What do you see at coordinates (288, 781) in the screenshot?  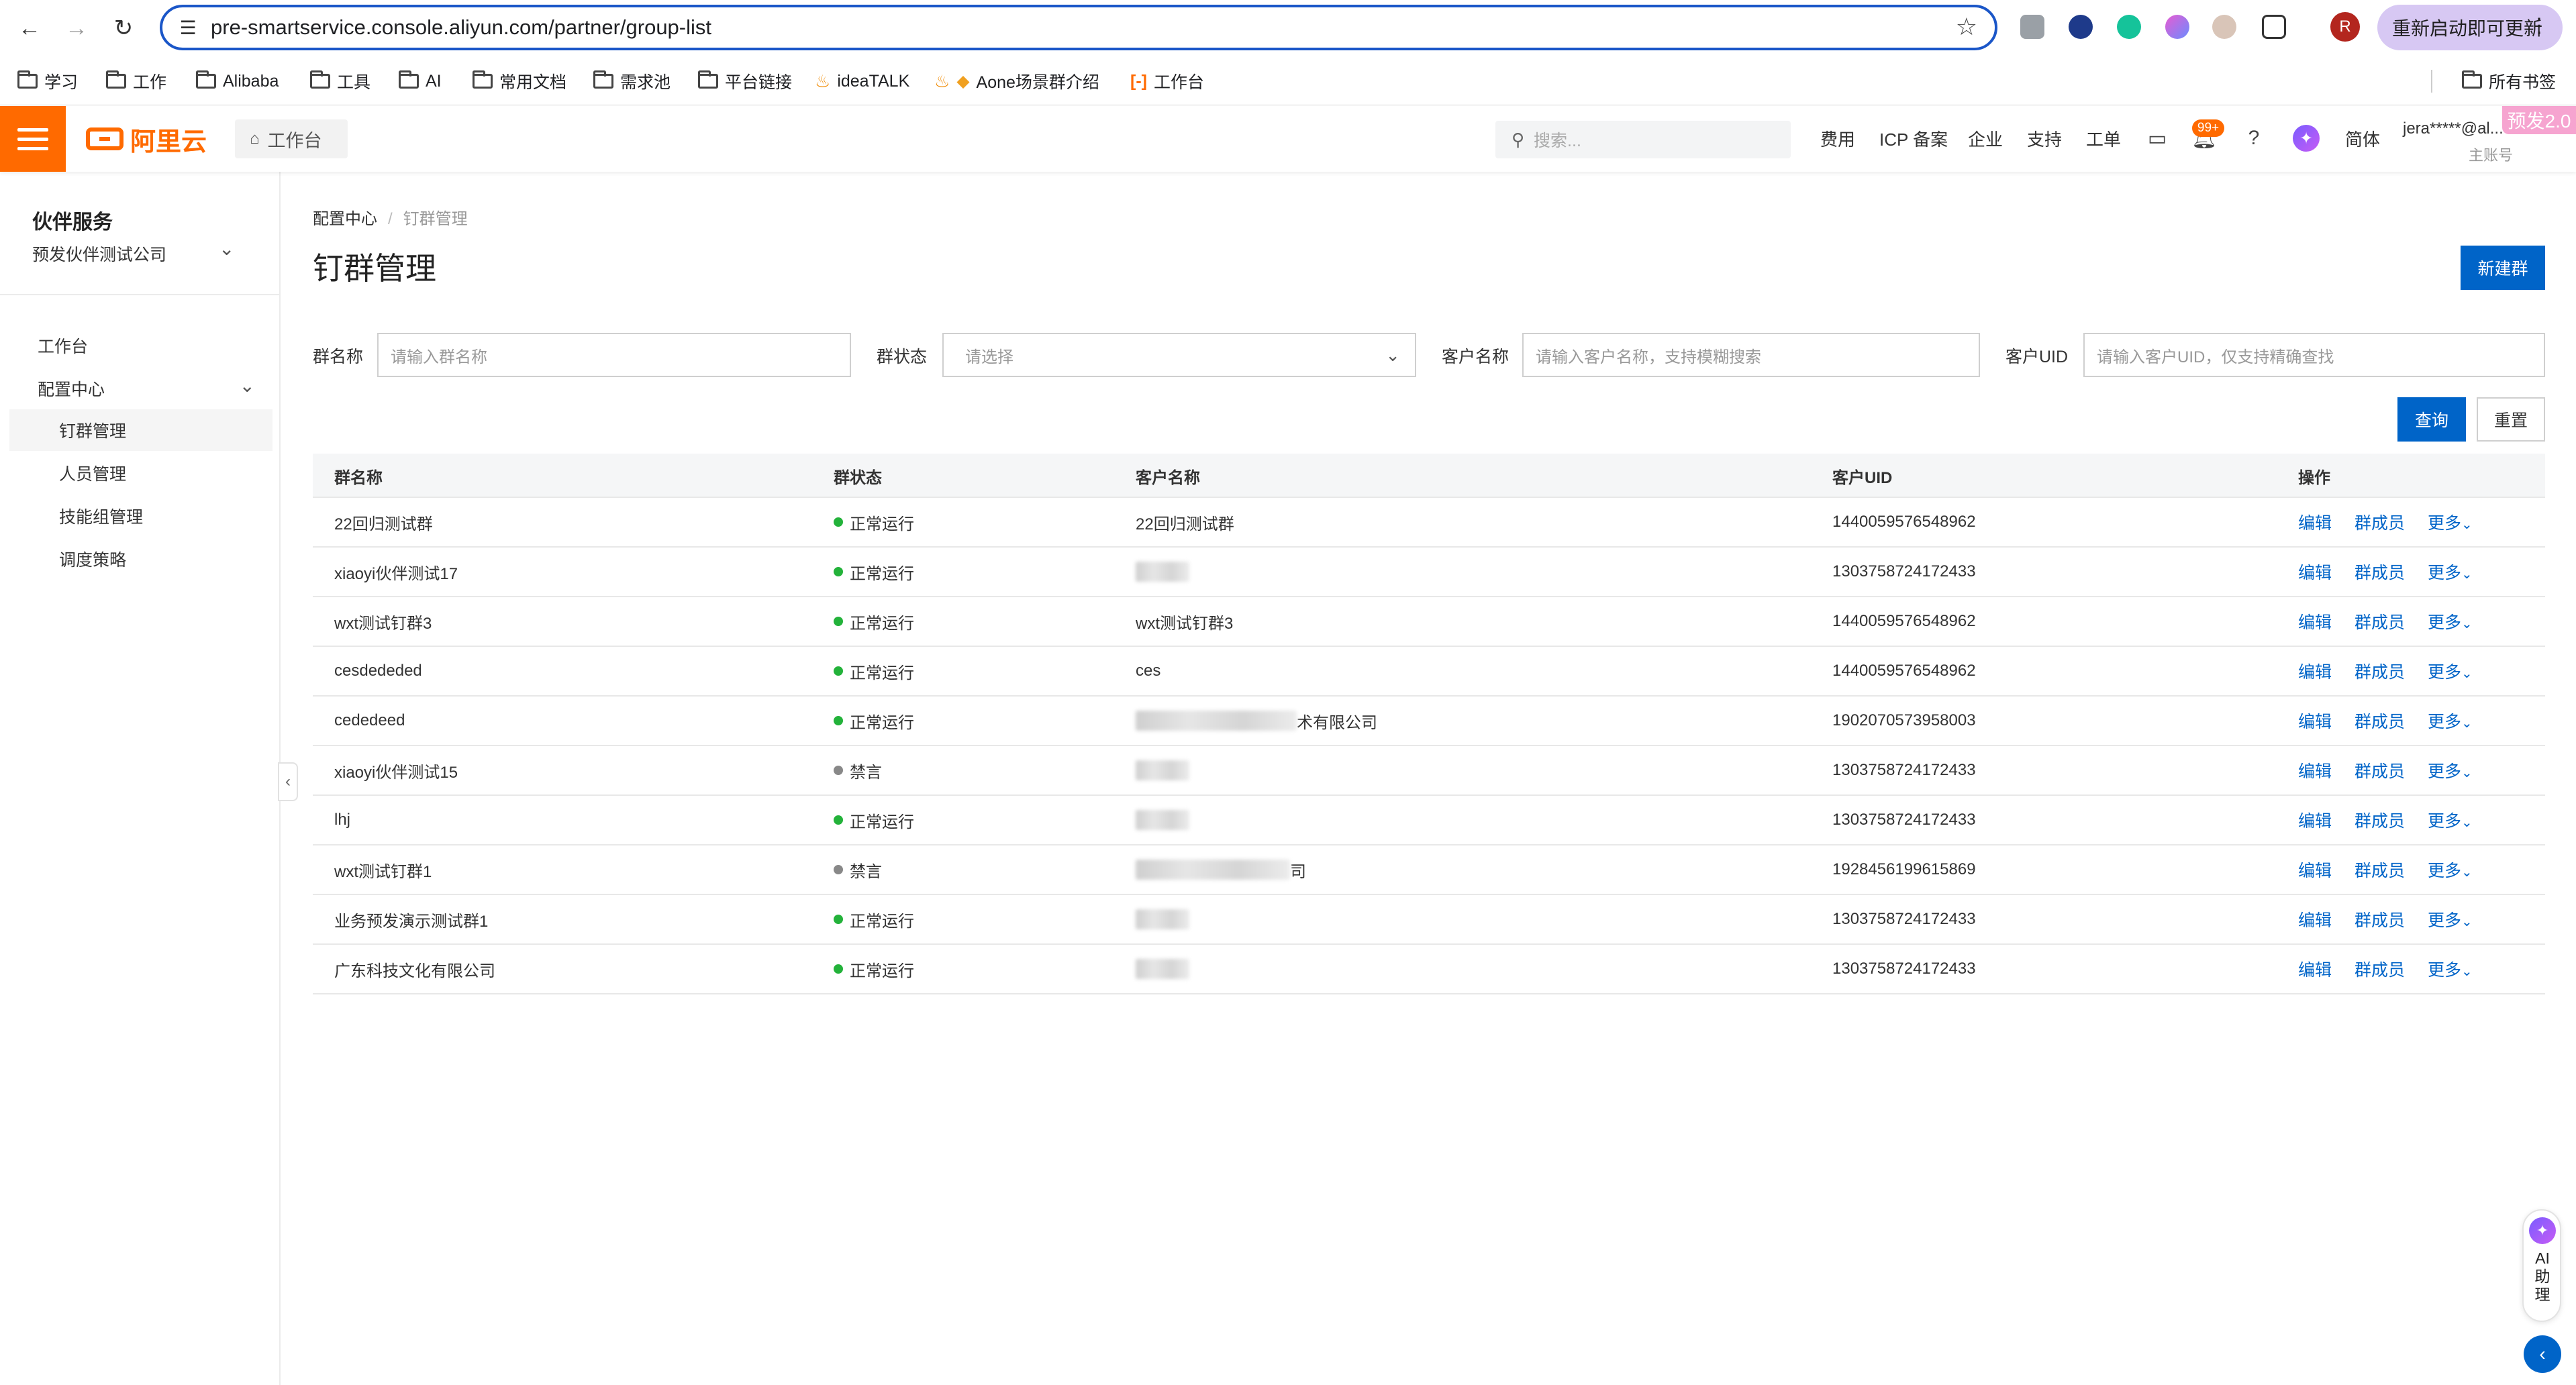 I see `sidebar-collapse-button: ‹` at bounding box center [288, 781].